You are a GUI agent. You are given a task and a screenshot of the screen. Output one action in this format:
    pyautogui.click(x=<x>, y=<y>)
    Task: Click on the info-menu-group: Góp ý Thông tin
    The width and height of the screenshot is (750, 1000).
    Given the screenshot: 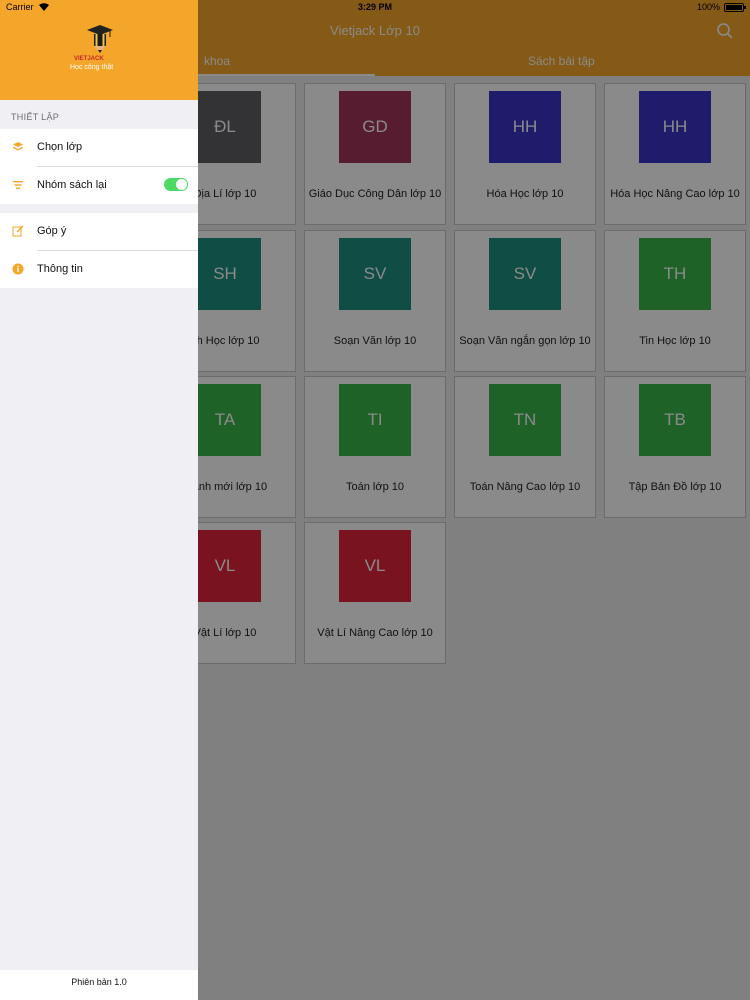 What is the action you would take?
    pyautogui.click(x=99, y=250)
    